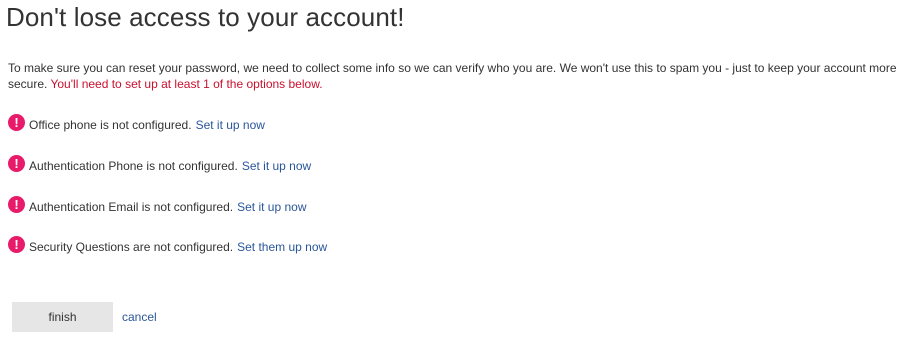  I want to click on set-up-authentication-email-link: Set it up now, so click(271, 207).